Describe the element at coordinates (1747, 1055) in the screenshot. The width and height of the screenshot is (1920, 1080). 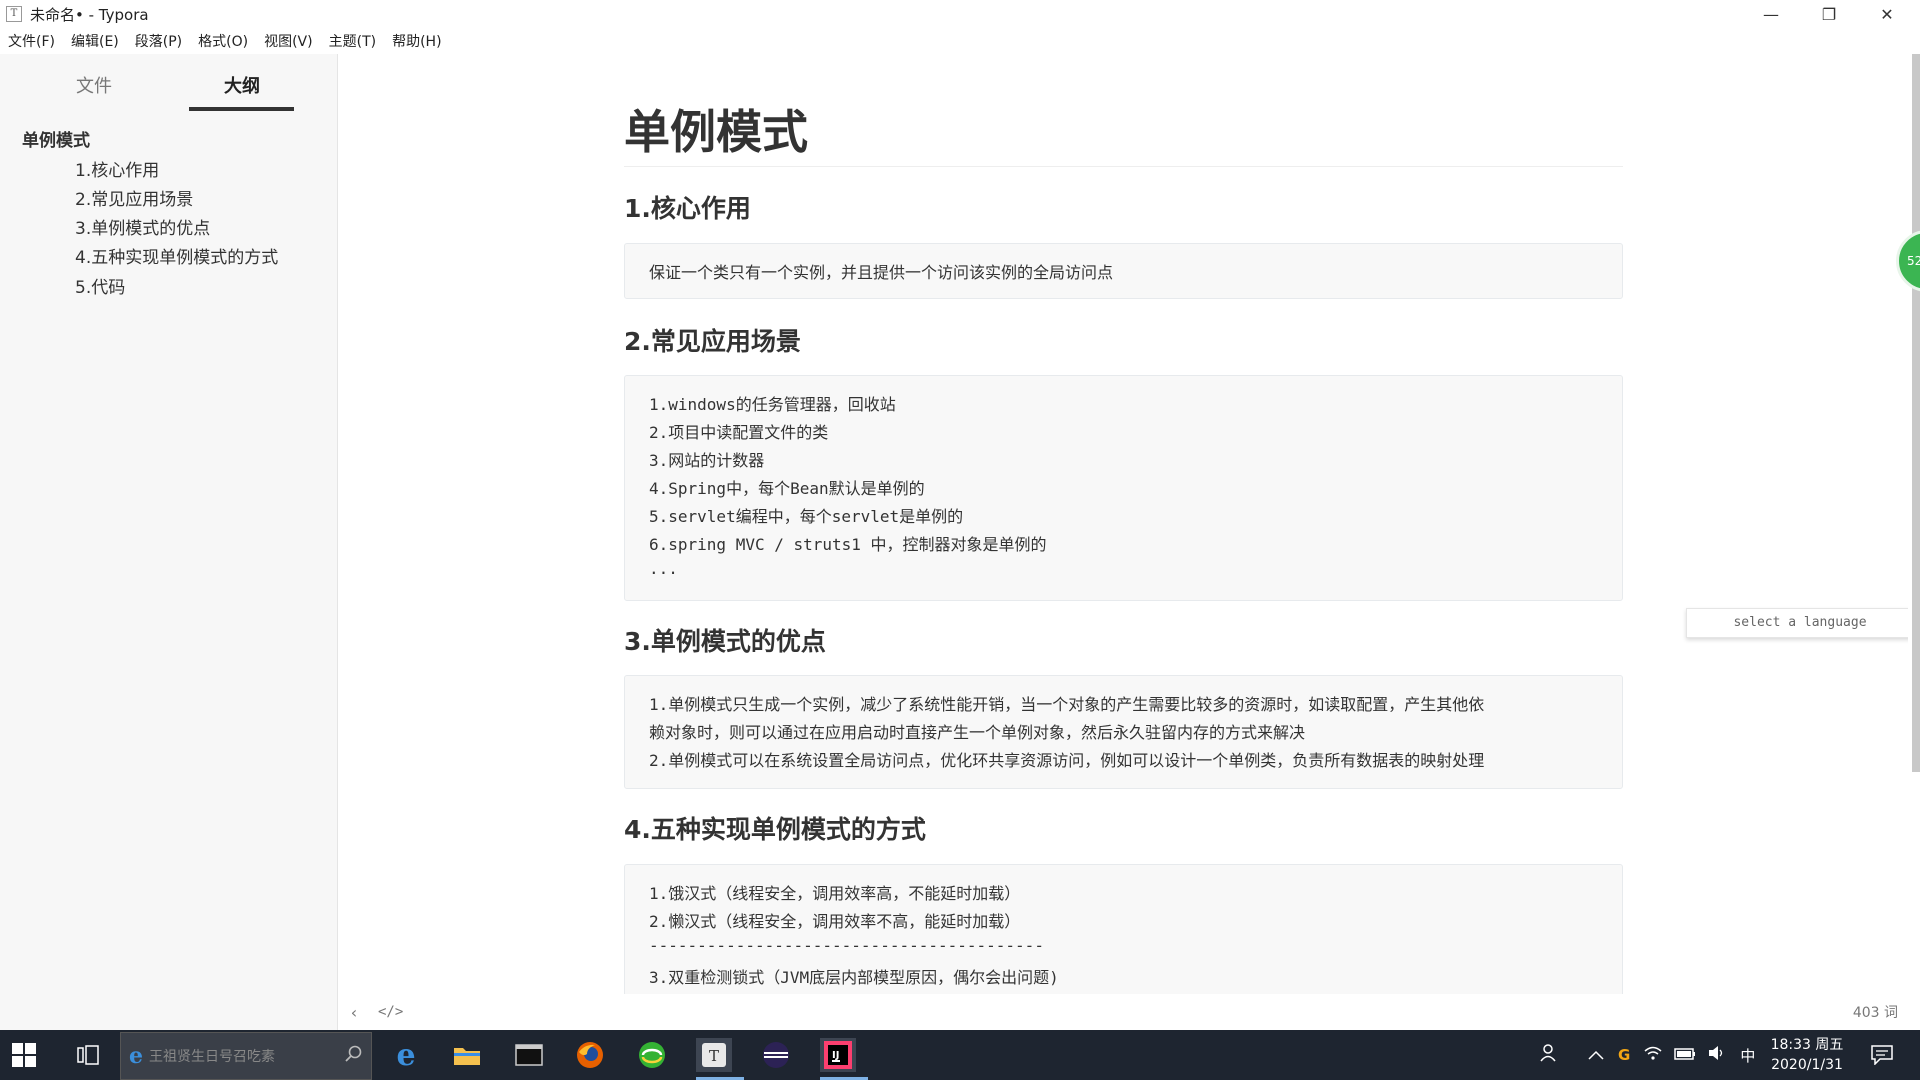
I see `ime-indicator: 中` at that location.